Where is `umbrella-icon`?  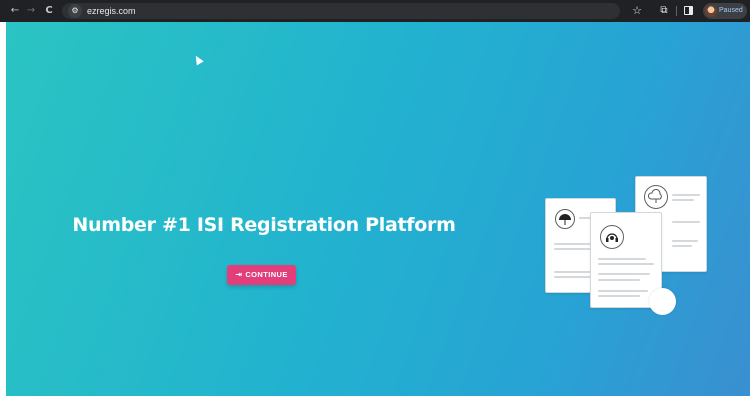
umbrella-icon is located at coordinates (565, 219).